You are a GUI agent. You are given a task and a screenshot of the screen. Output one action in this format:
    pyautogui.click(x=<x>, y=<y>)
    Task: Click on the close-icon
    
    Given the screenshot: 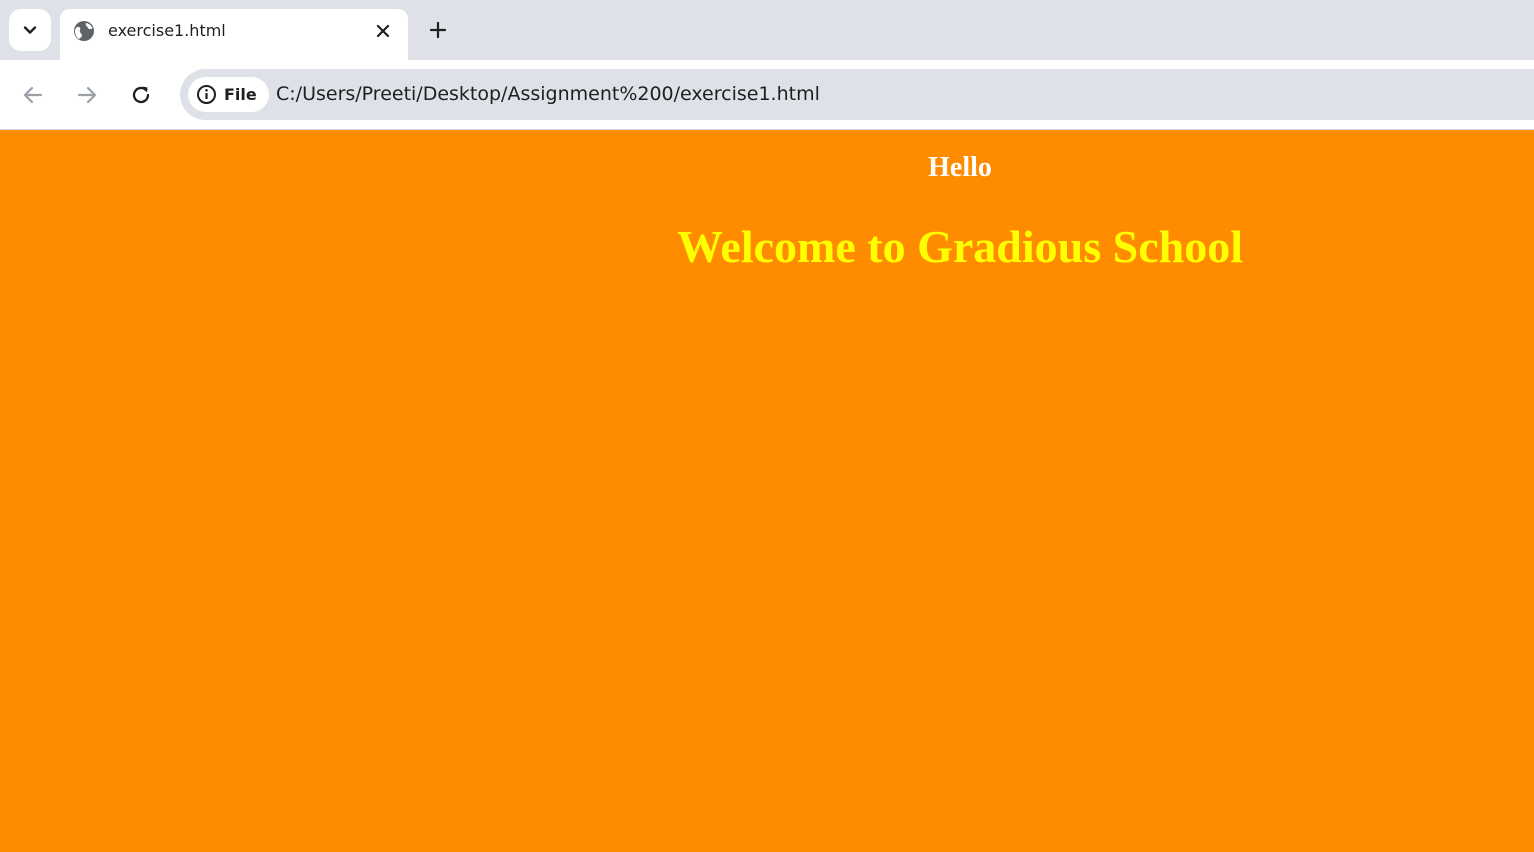 What is the action you would take?
    pyautogui.click(x=383, y=31)
    